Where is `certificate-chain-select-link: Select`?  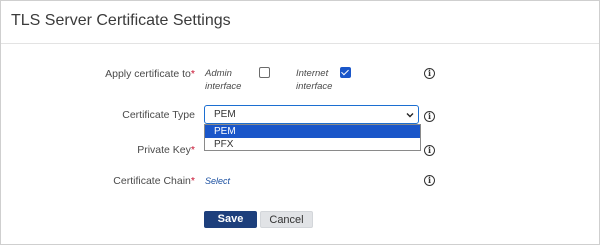
certificate-chain-select-link: Select is located at coordinates (217, 181).